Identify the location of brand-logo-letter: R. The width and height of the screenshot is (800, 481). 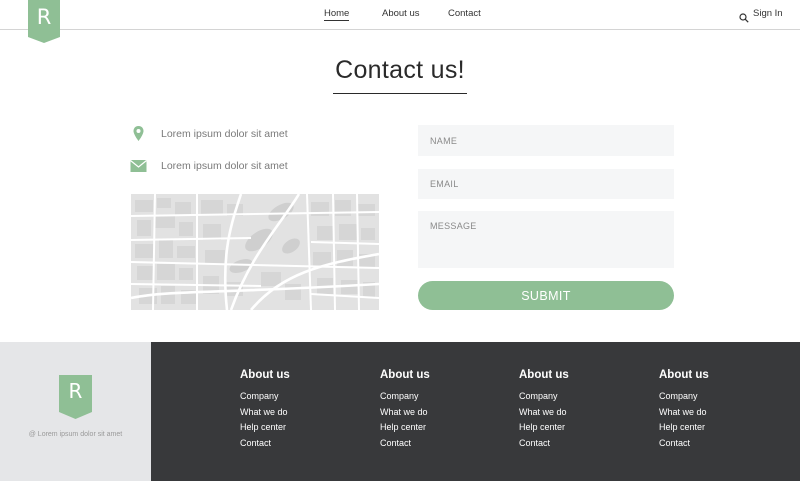
(44, 17).